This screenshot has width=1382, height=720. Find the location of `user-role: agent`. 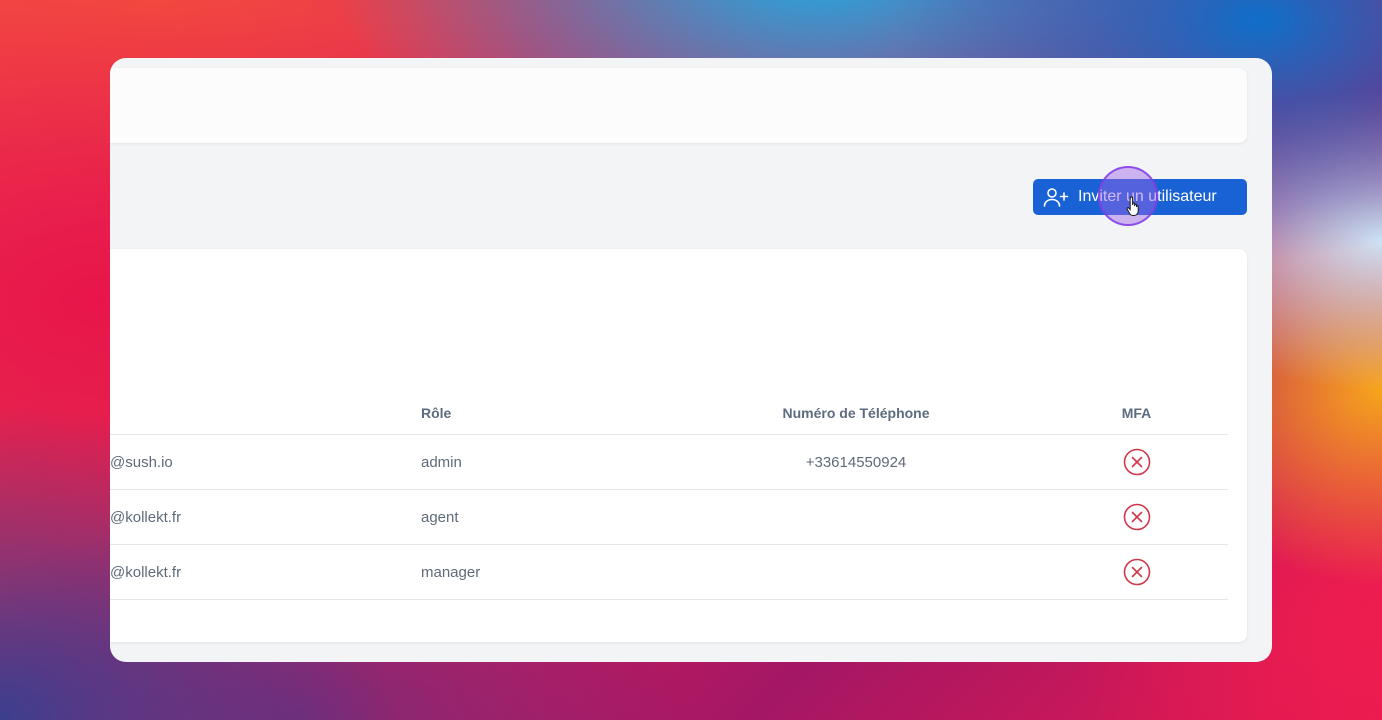

user-role: agent is located at coordinates (544, 517).